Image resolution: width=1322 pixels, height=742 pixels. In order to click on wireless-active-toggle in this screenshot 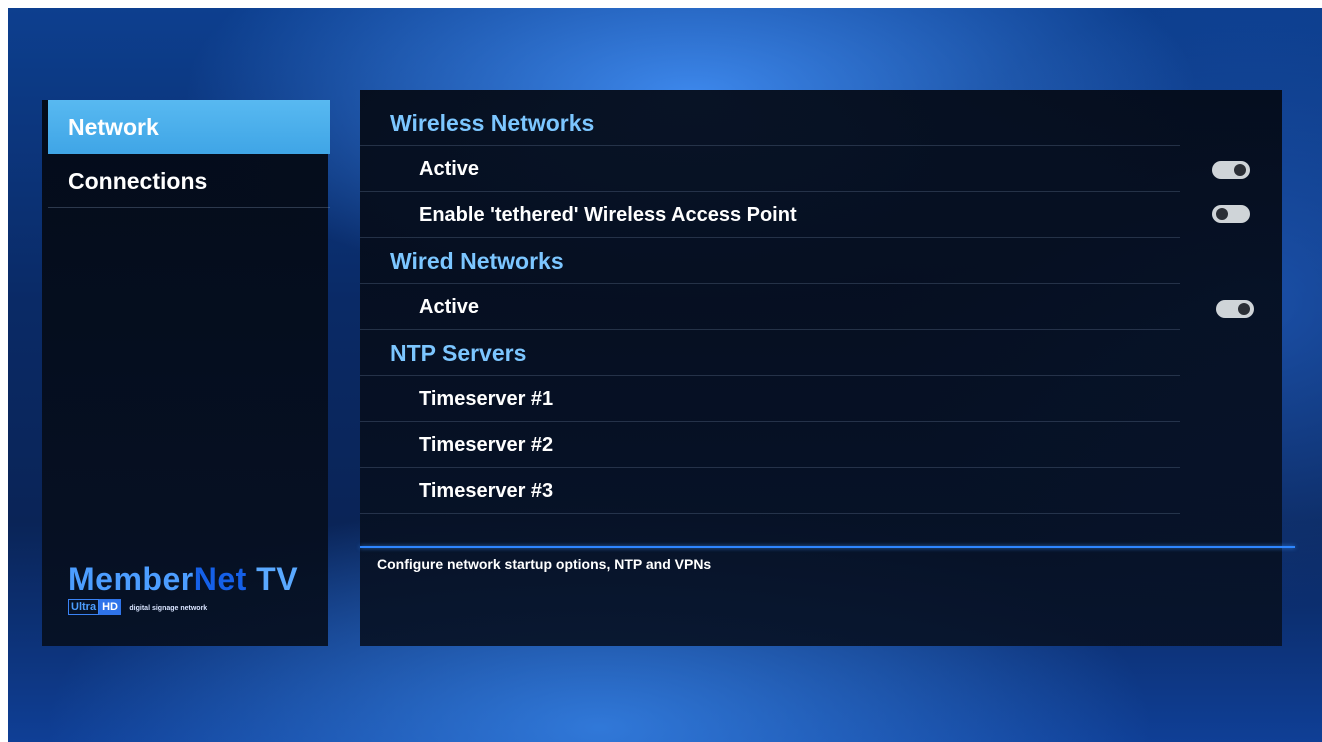, I will do `click(1231, 170)`.